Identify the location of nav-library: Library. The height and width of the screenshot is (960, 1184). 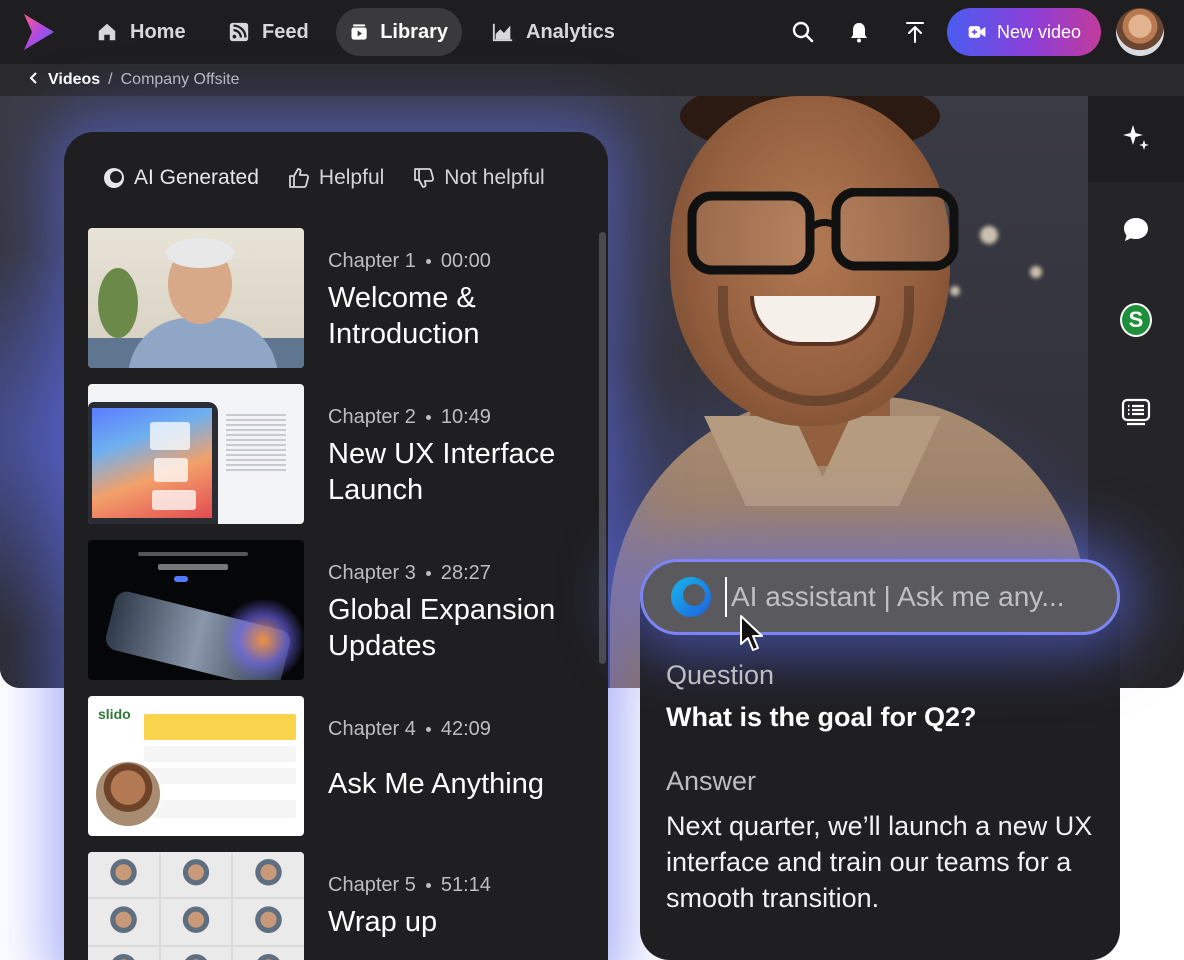
(399, 32).